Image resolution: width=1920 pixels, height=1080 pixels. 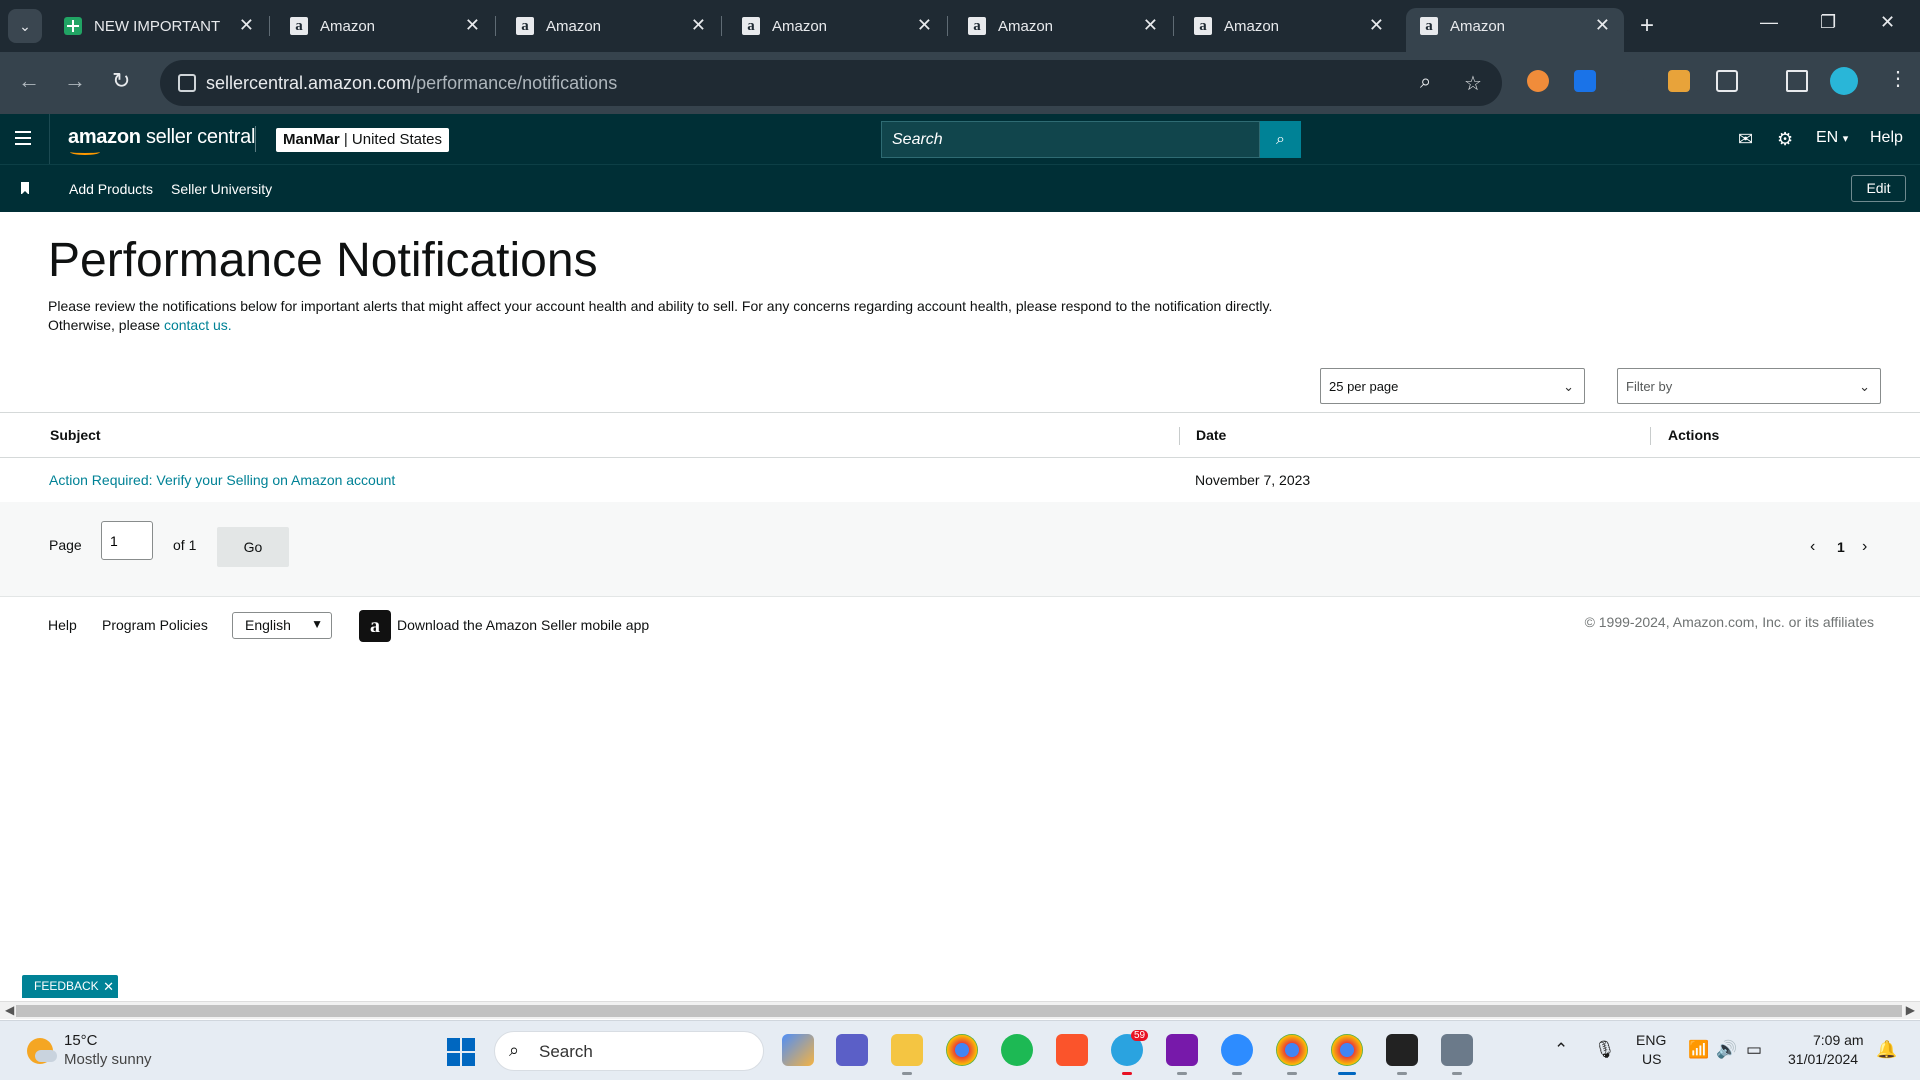 I want to click on current-page-number: 1, so click(x=1841, y=547).